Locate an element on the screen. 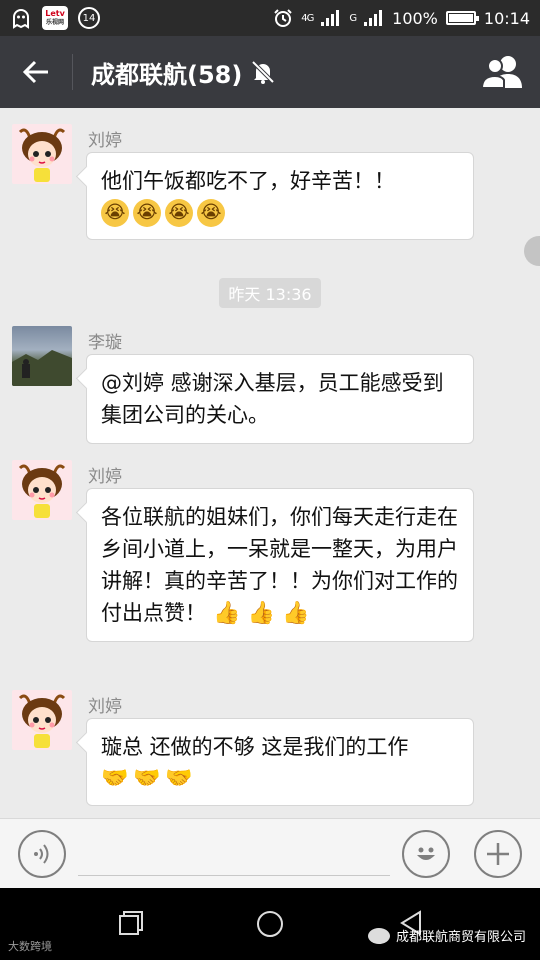 The image size is (540, 960). chat-title: 成都联航(58) is located at coordinates (167, 74).